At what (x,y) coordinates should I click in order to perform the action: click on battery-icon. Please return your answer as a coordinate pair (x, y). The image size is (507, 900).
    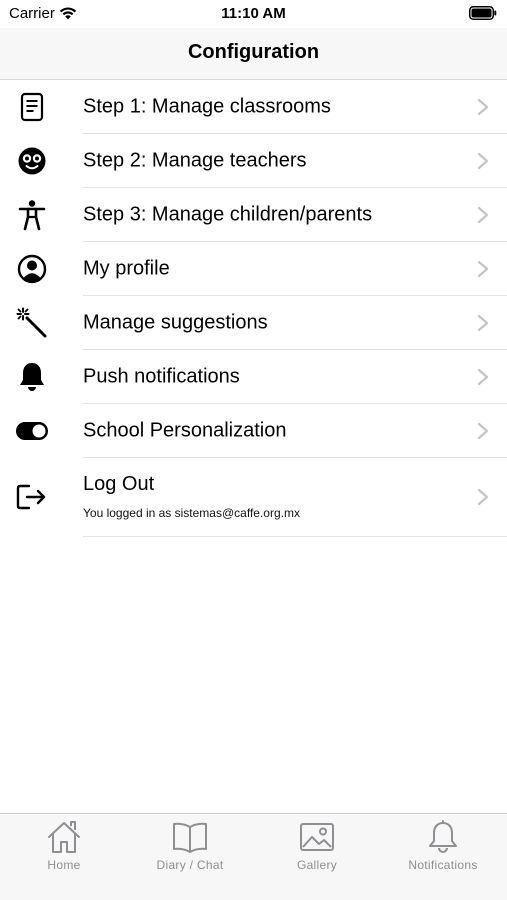
    Looking at the image, I should click on (483, 15).